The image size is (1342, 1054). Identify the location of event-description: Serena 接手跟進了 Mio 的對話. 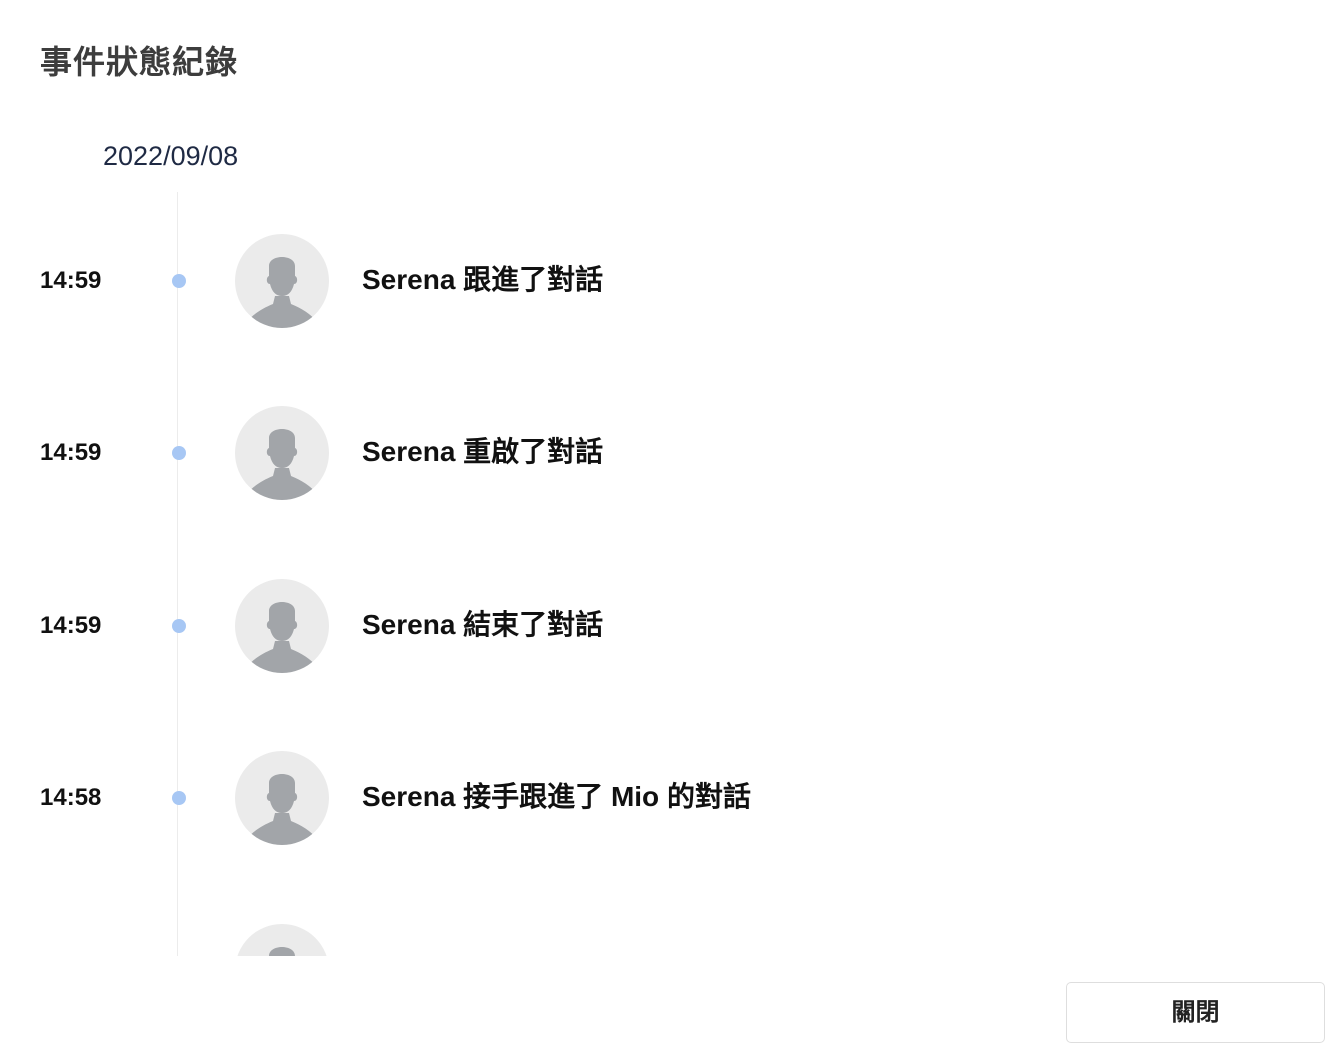
(556, 796).